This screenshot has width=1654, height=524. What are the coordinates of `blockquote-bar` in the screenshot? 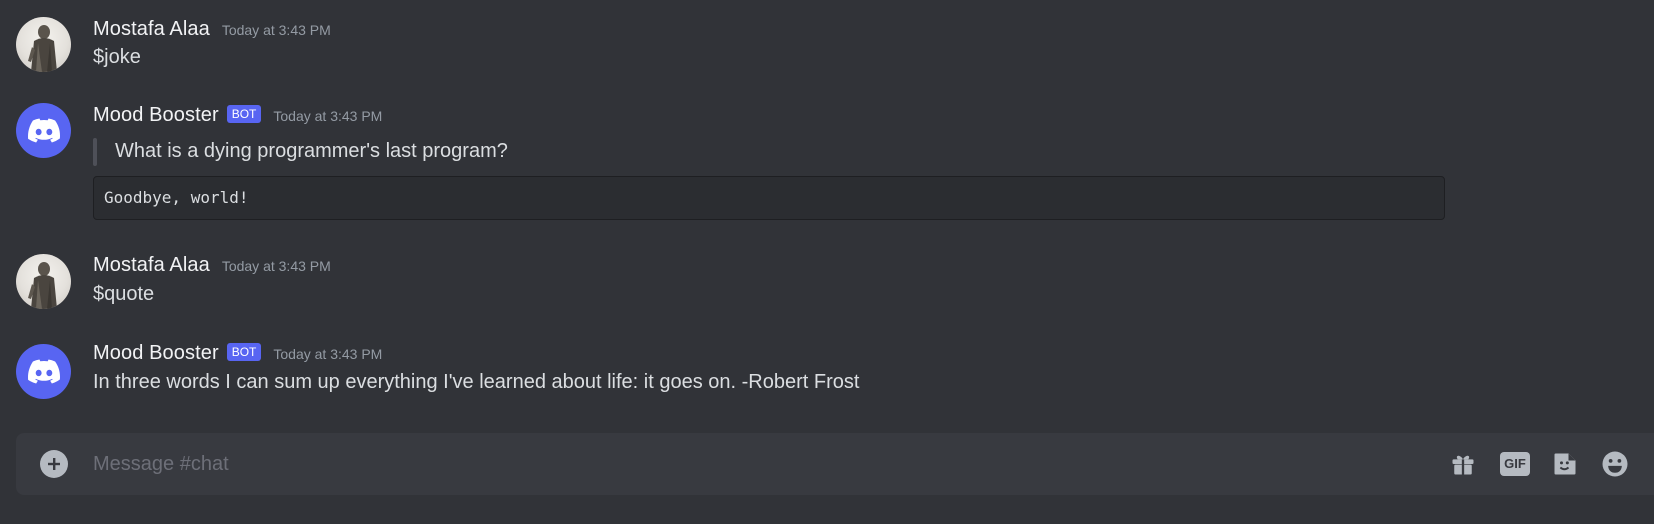 It's located at (95, 152).